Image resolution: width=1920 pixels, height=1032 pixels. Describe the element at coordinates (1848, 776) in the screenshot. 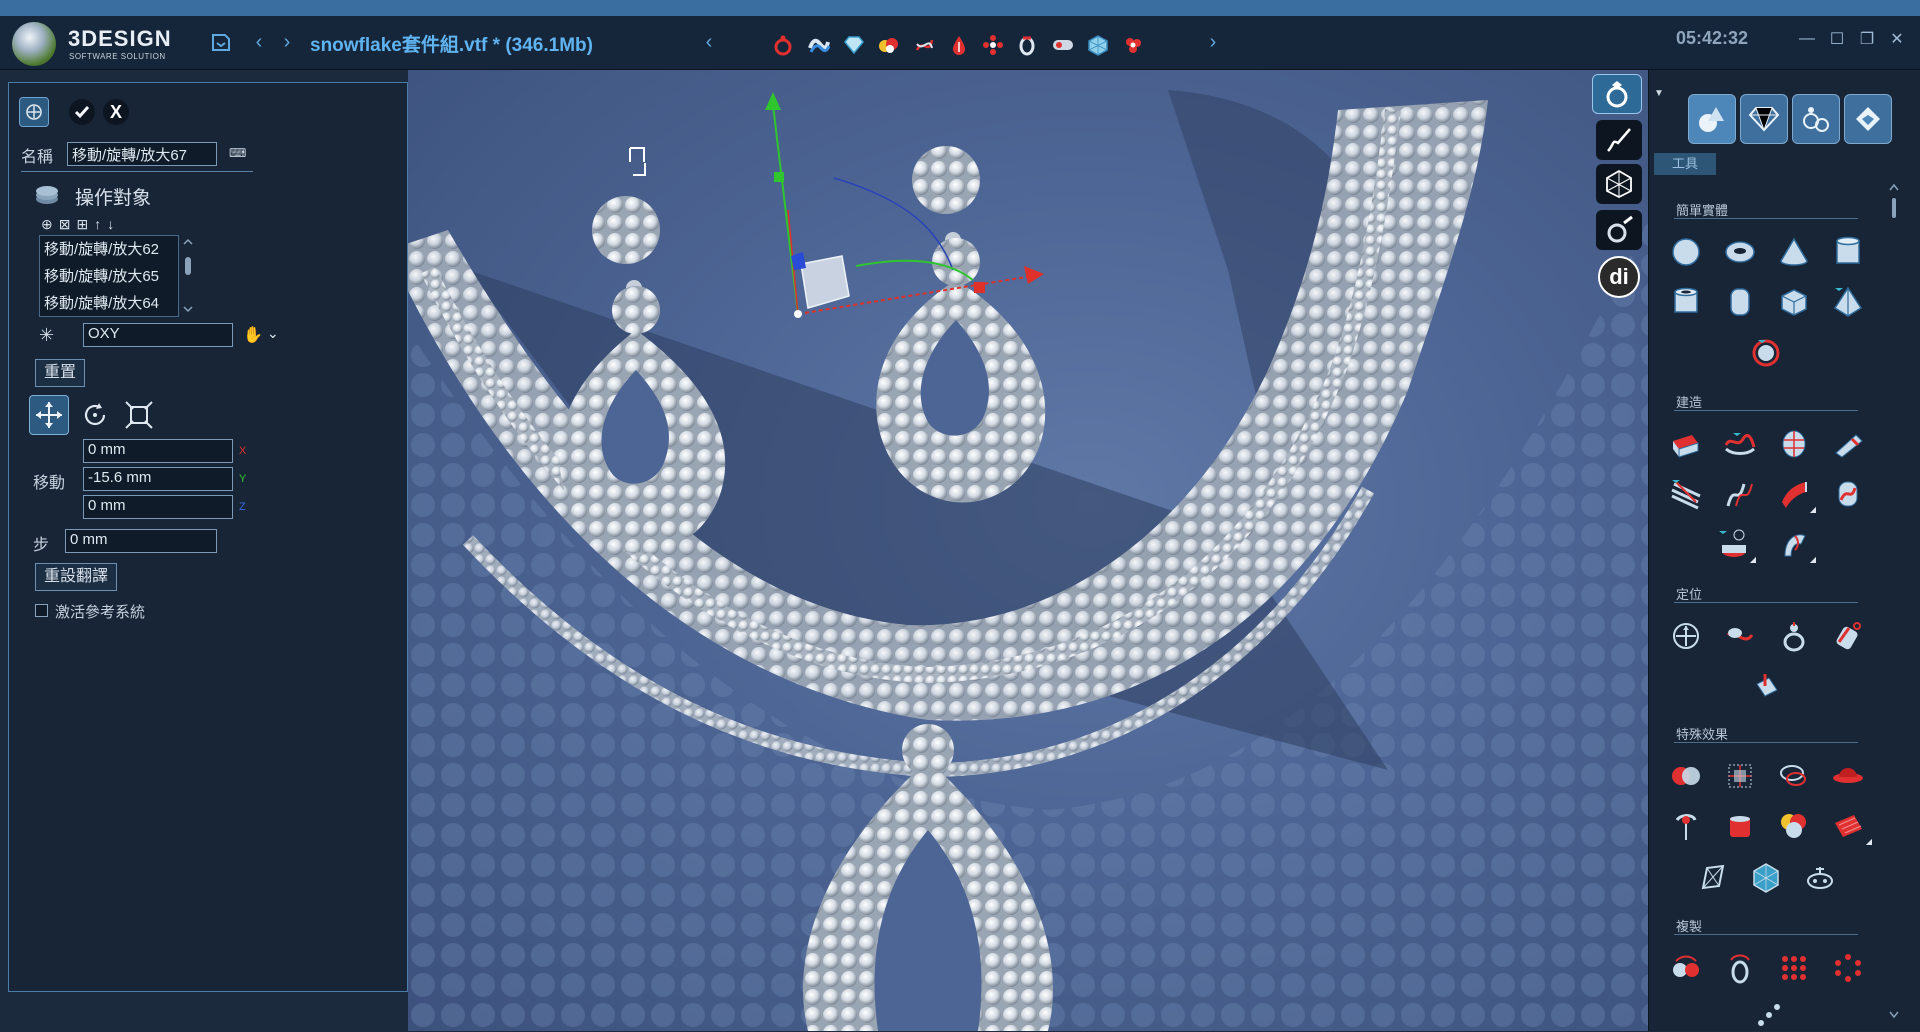

I see `dome-icon` at that location.